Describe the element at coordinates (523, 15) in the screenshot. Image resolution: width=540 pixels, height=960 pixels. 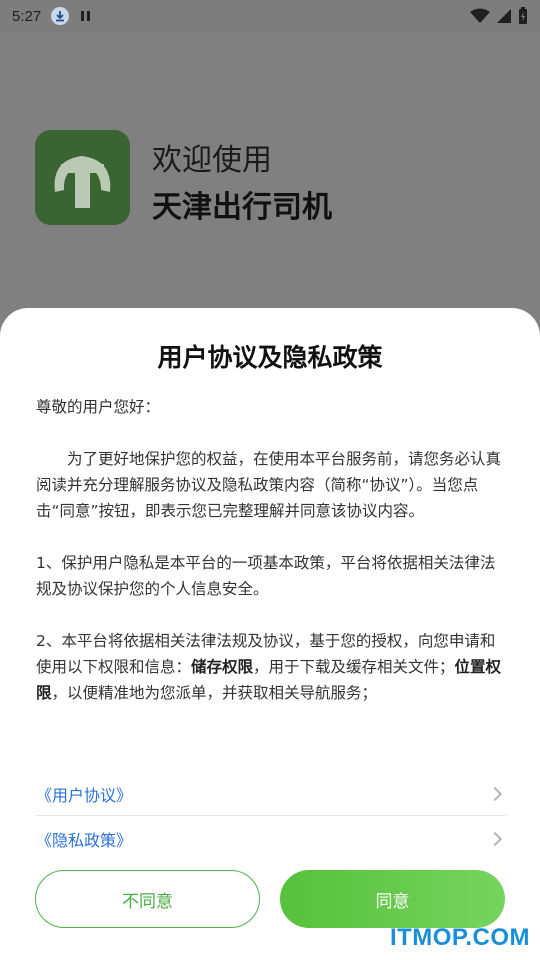
I see `battery-icon` at that location.